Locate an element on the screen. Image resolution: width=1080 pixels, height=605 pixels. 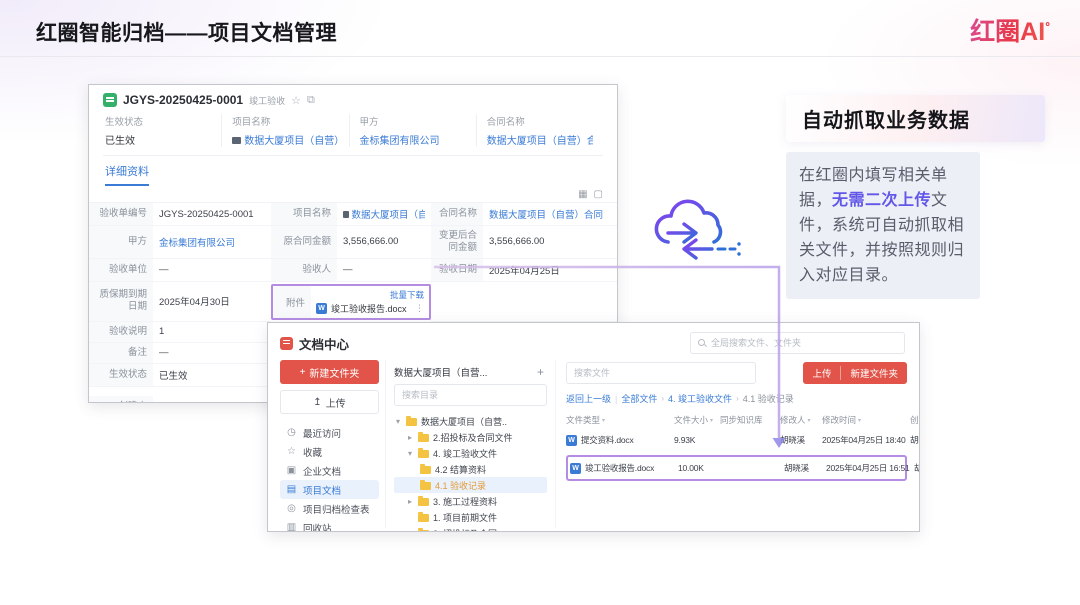
global-search-input is located at coordinates (804, 343).